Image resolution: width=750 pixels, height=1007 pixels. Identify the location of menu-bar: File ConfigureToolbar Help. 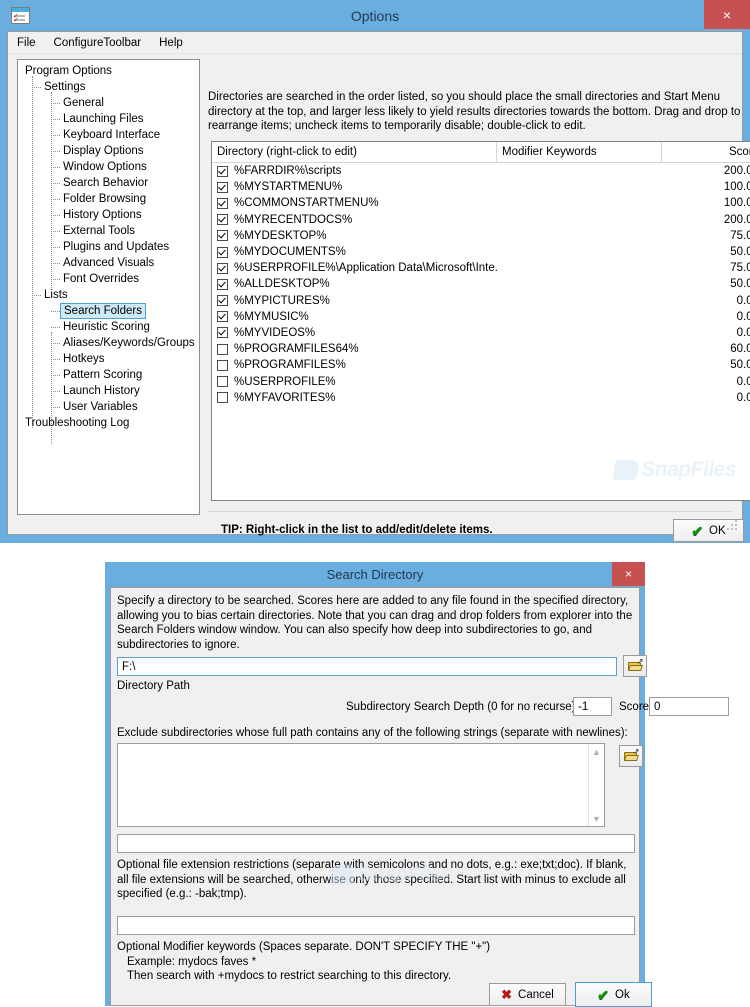
(375, 43).